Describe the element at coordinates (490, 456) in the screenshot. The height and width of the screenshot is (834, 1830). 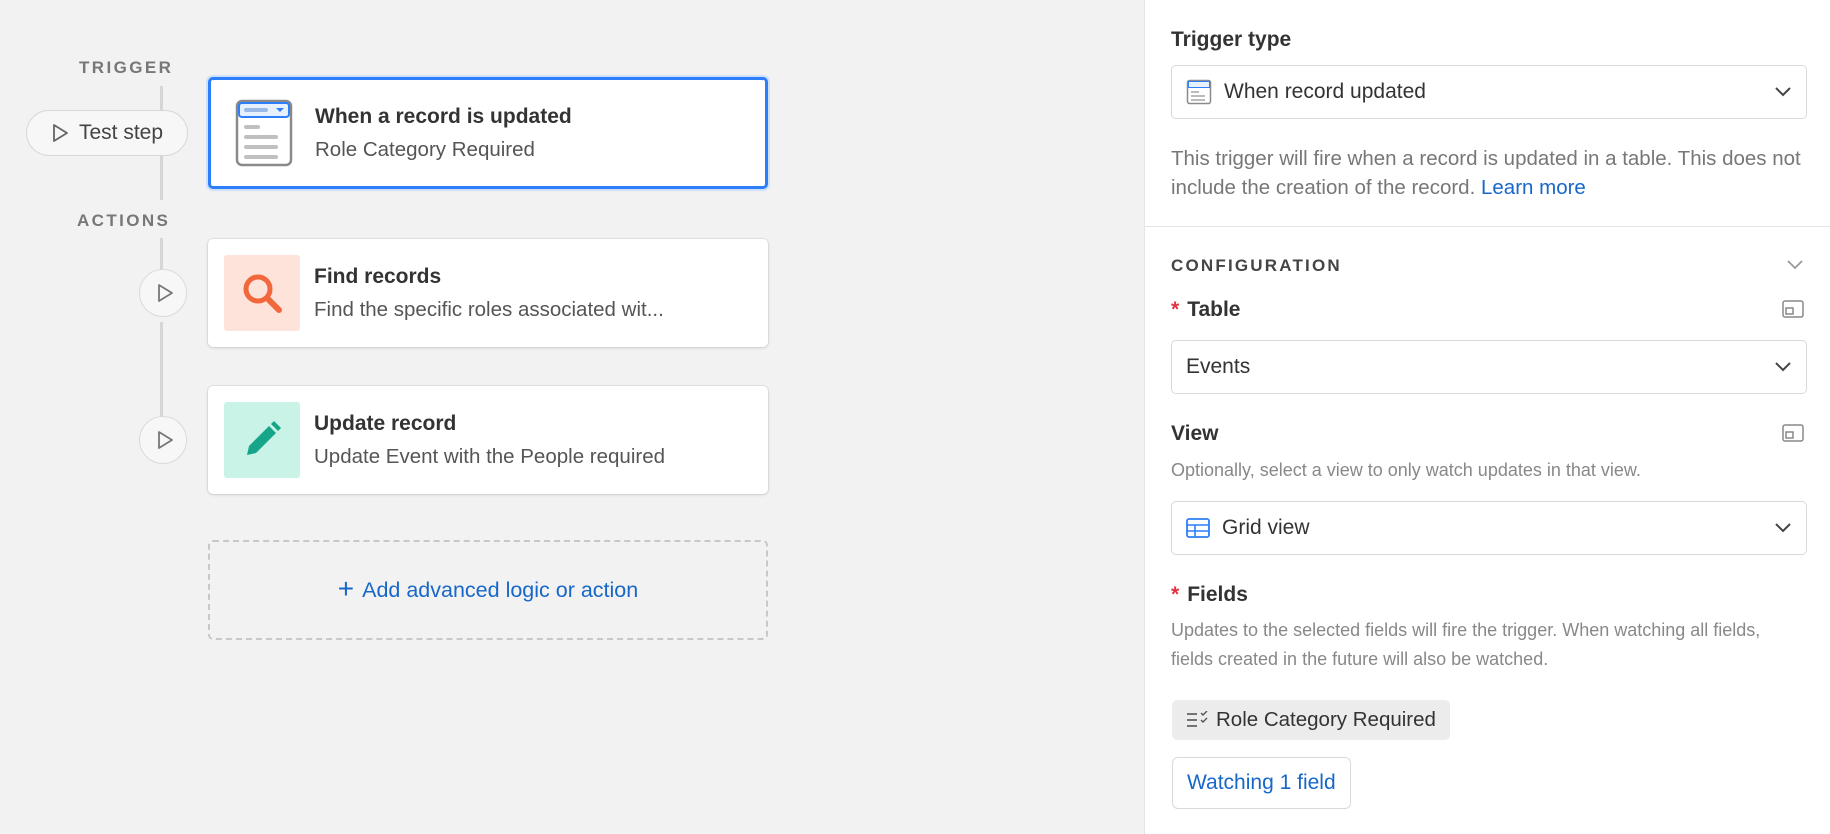
I see `action-card-subtitle: Update Event with the People required` at that location.